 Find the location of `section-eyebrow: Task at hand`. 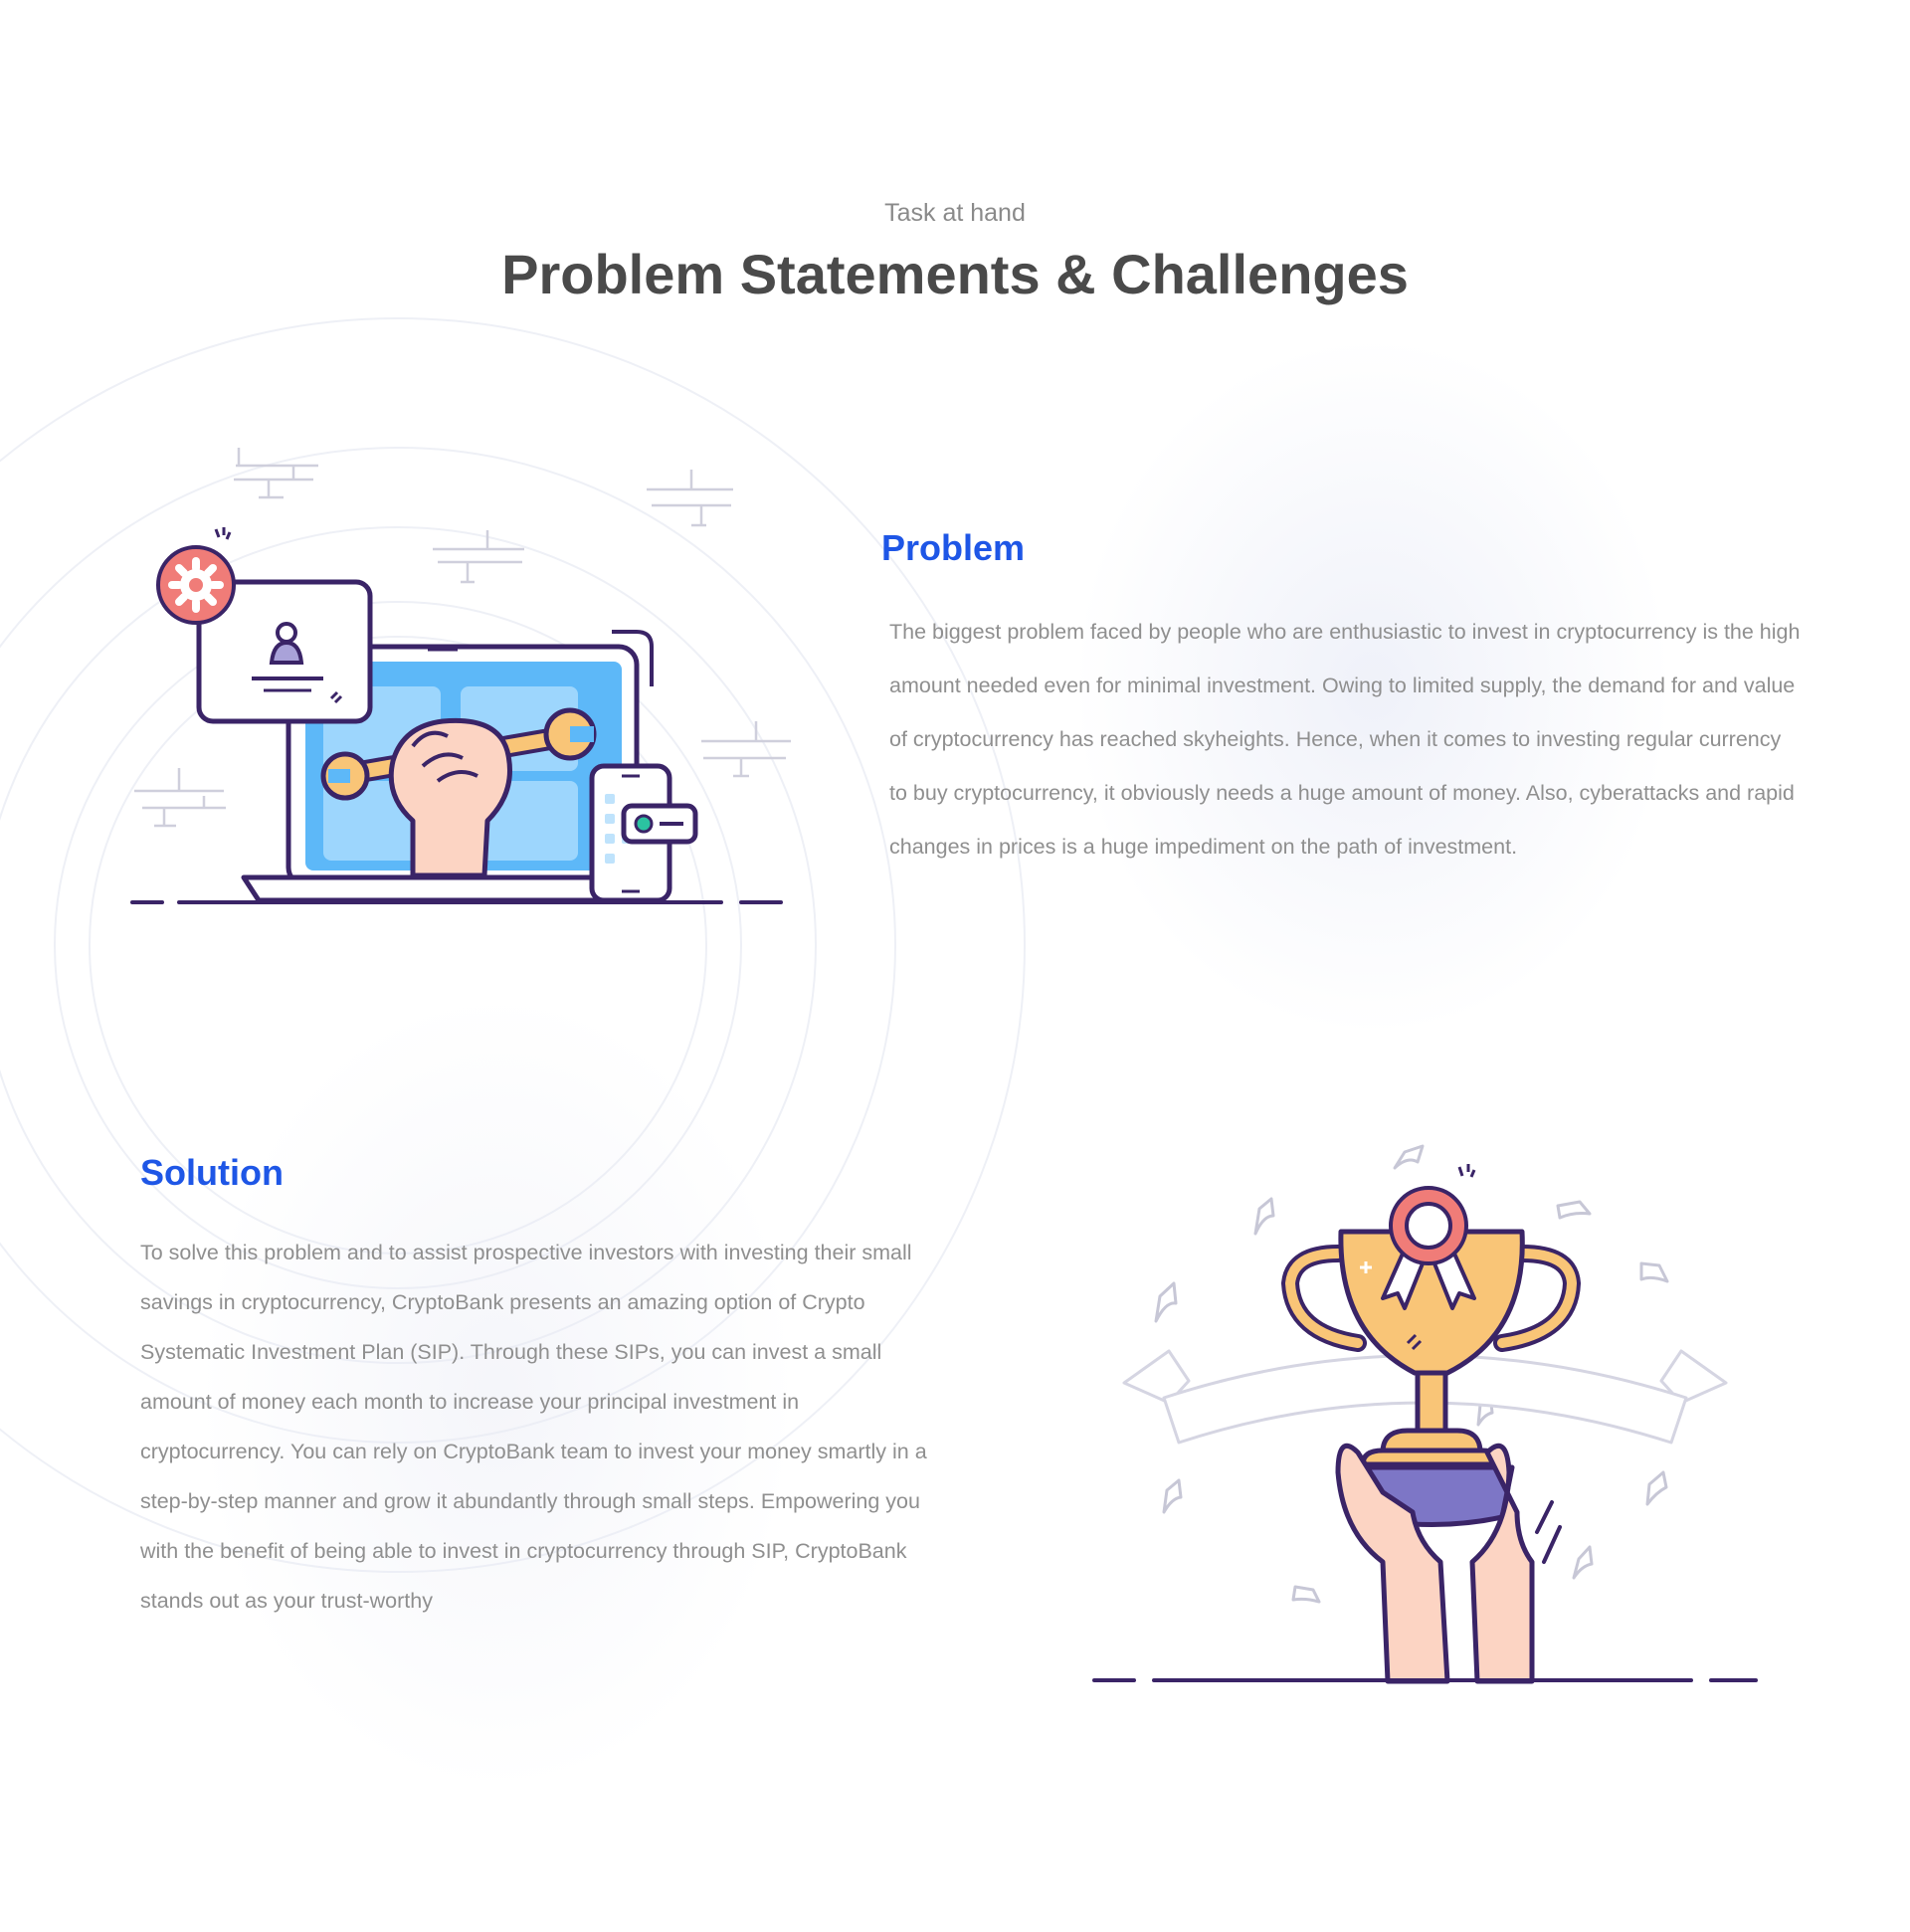

section-eyebrow: Task at hand is located at coordinates (955, 213).